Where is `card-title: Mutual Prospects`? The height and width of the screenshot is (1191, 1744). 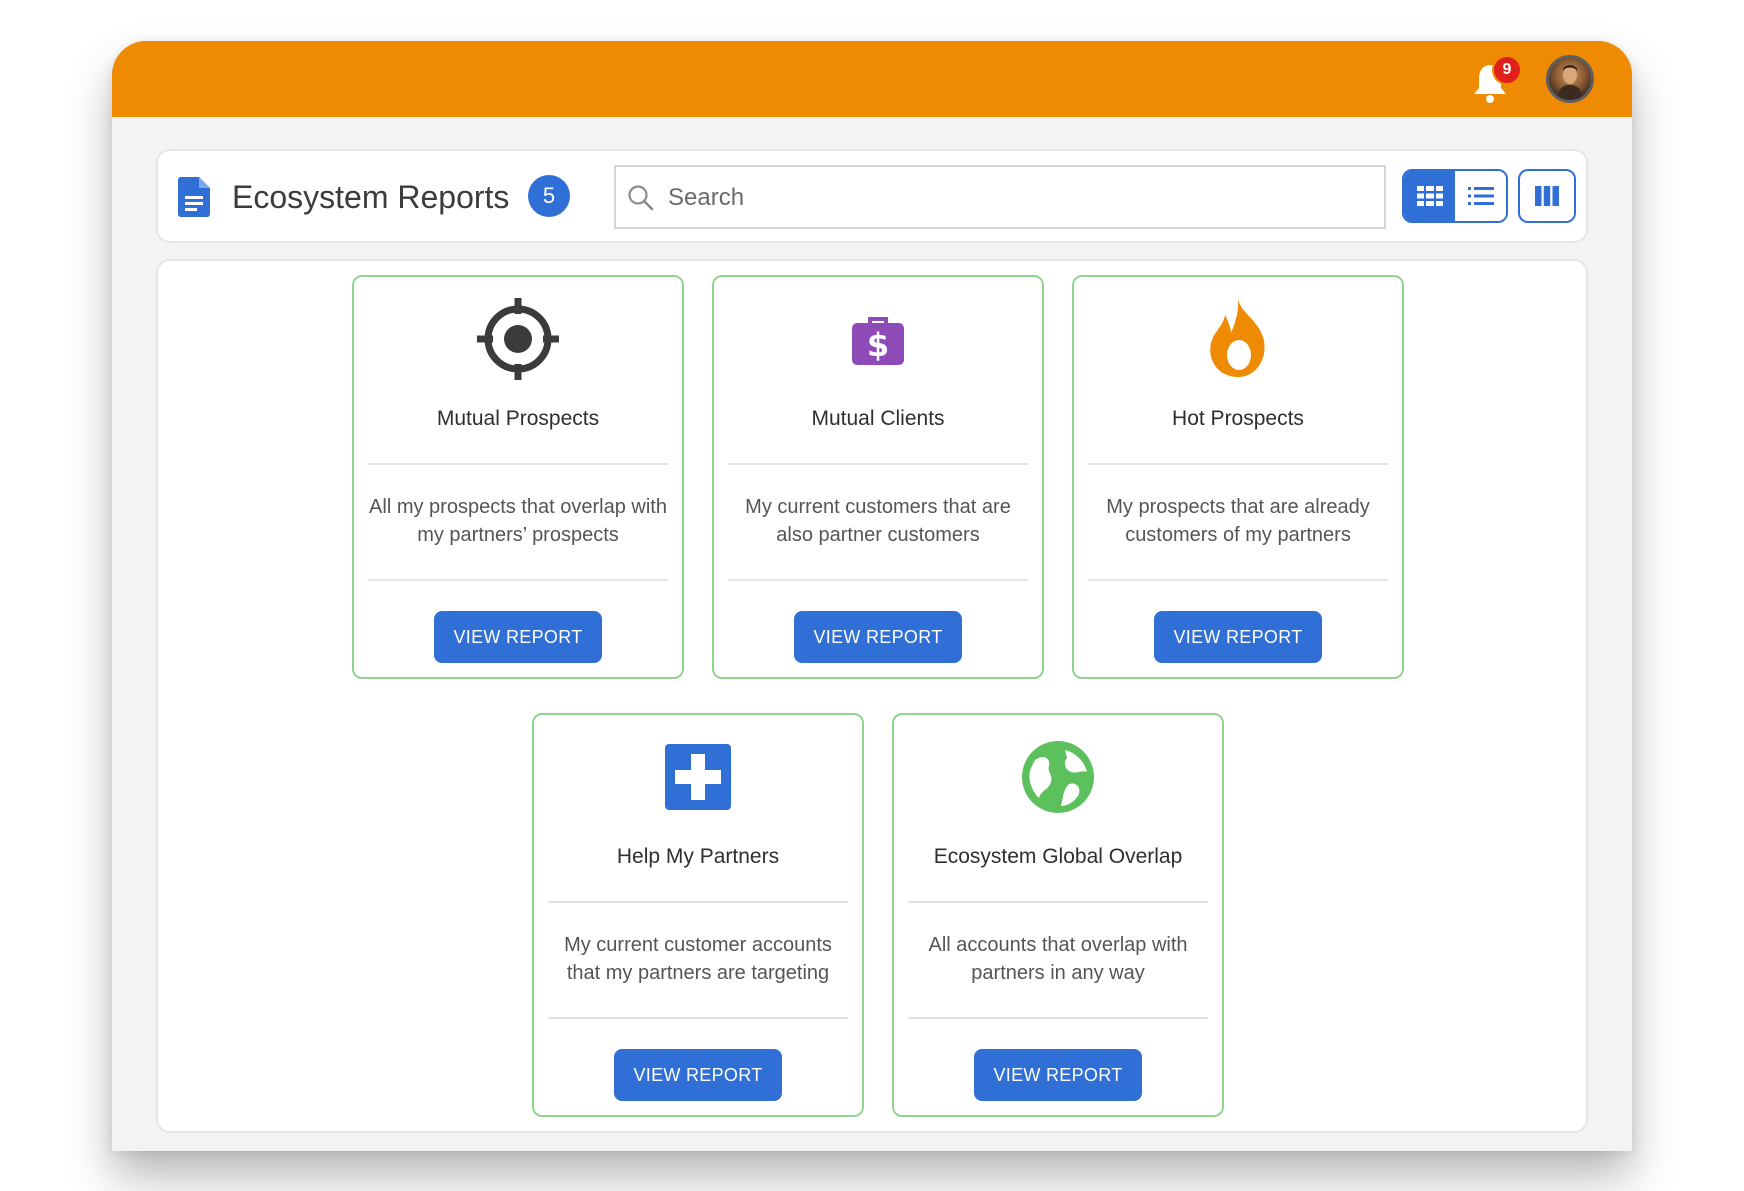 card-title: Mutual Prospects is located at coordinates (518, 418).